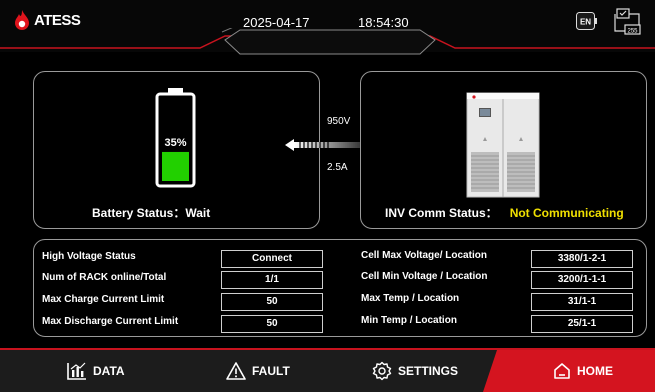  What do you see at coordinates (272, 324) in the screenshot?
I see `info-value-max-discharge: 50` at bounding box center [272, 324].